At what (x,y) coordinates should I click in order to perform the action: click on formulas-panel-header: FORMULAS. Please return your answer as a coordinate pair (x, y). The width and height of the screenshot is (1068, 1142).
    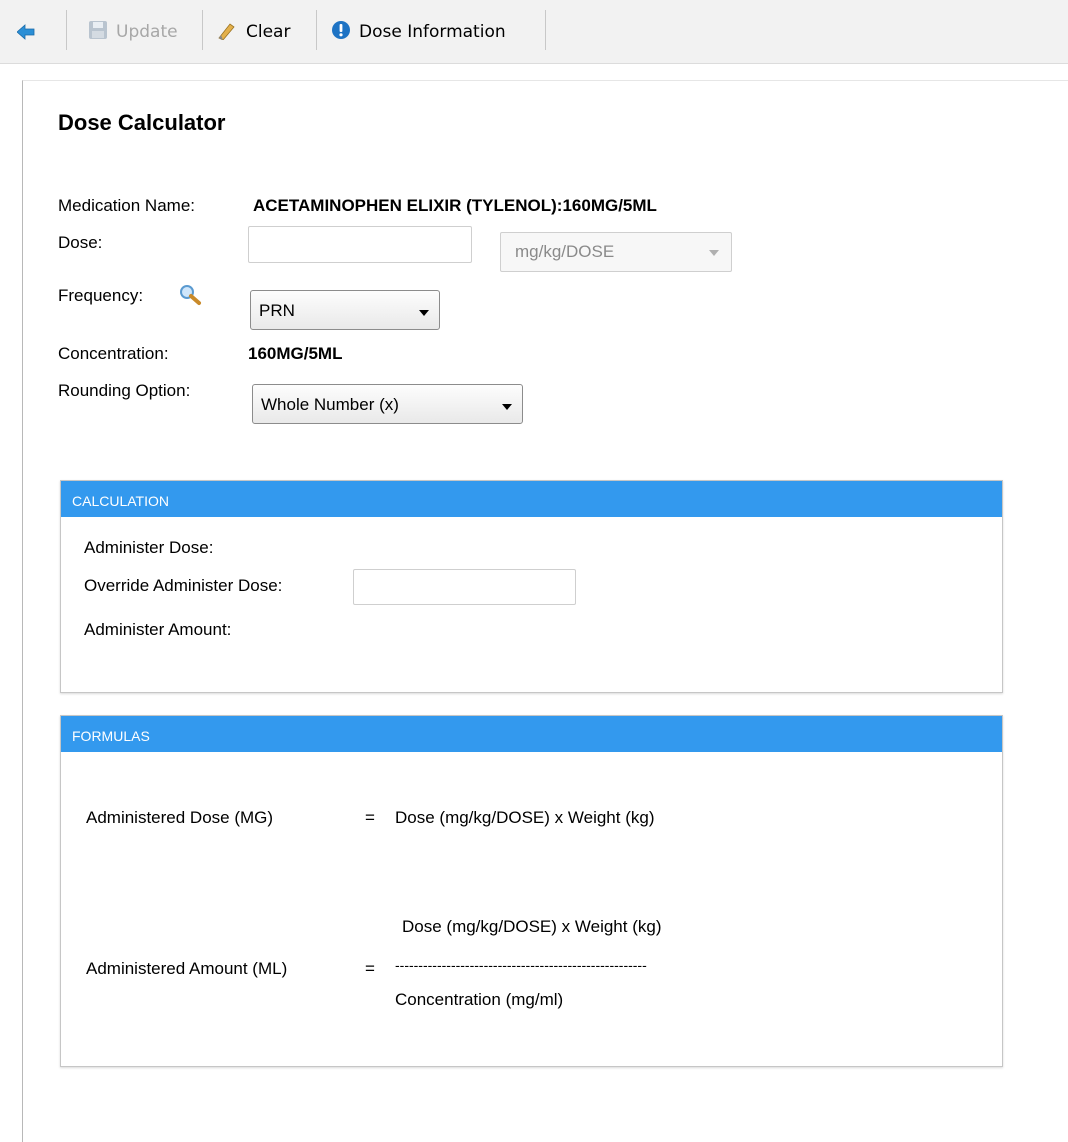
    Looking at the image, I should click on (531, 734).